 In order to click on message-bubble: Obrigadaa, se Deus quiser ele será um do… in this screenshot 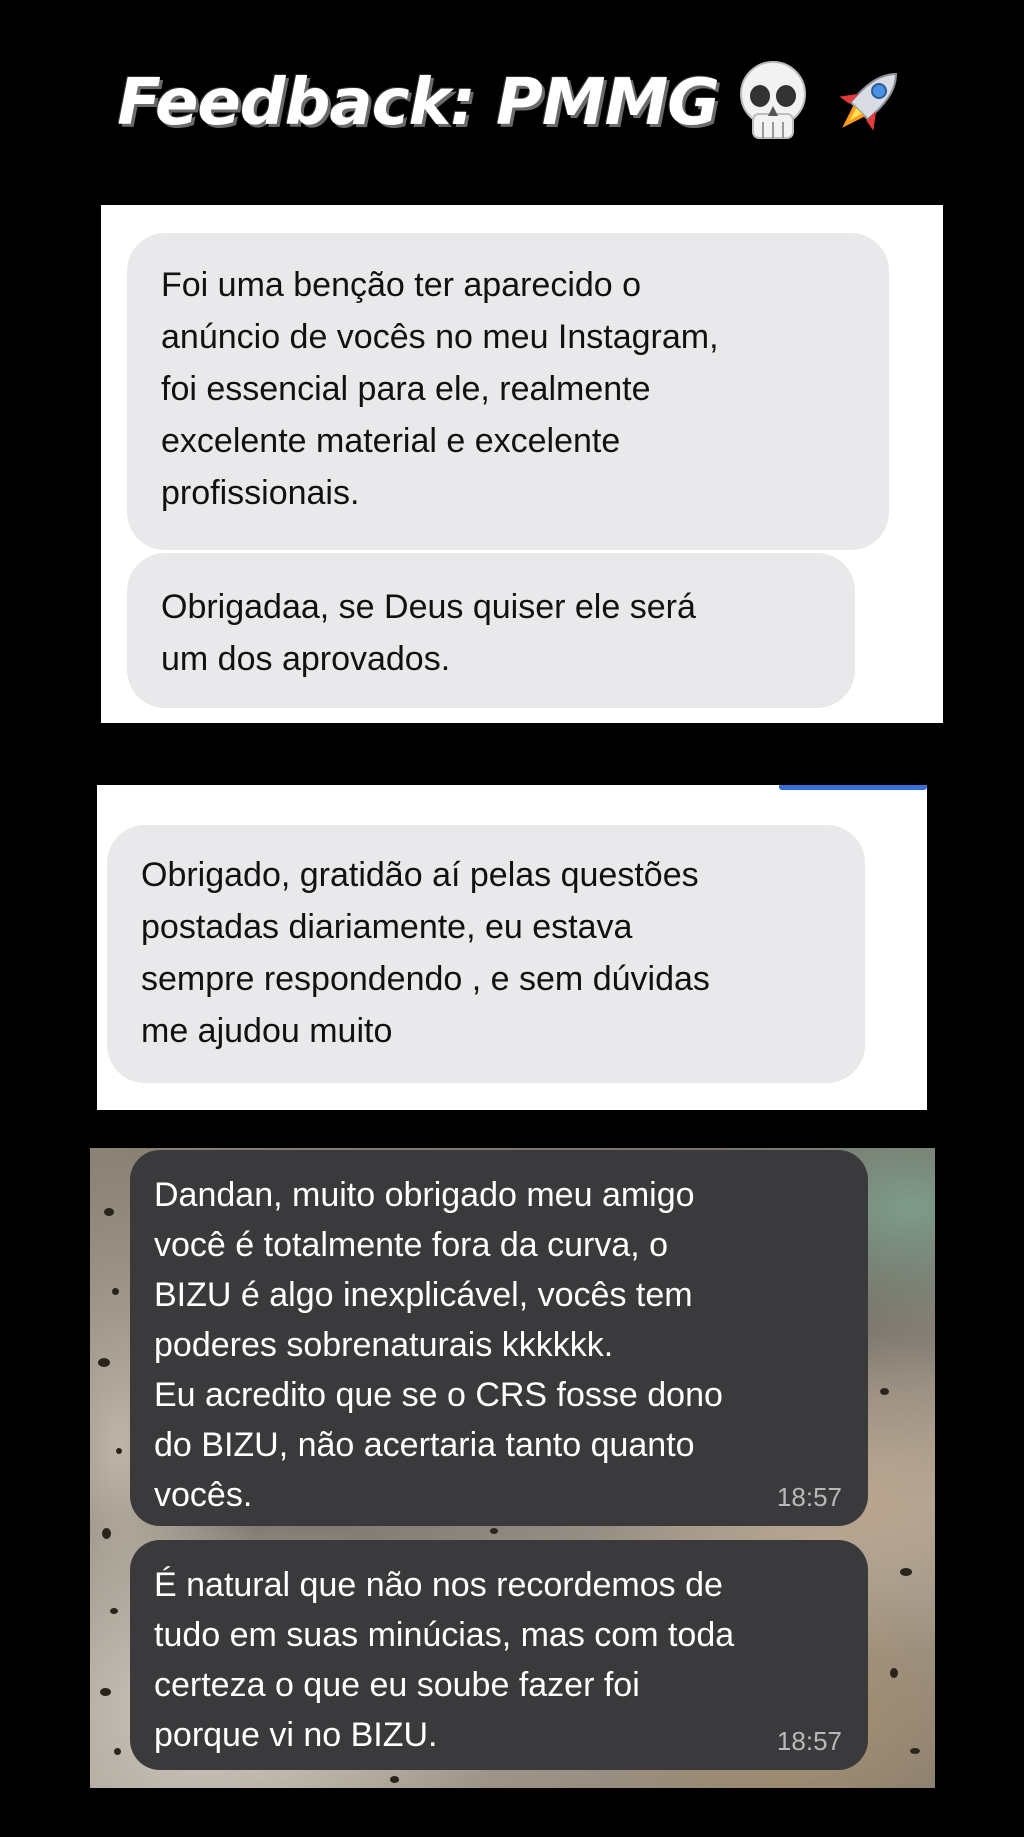, I will do `click(491, 630)`.